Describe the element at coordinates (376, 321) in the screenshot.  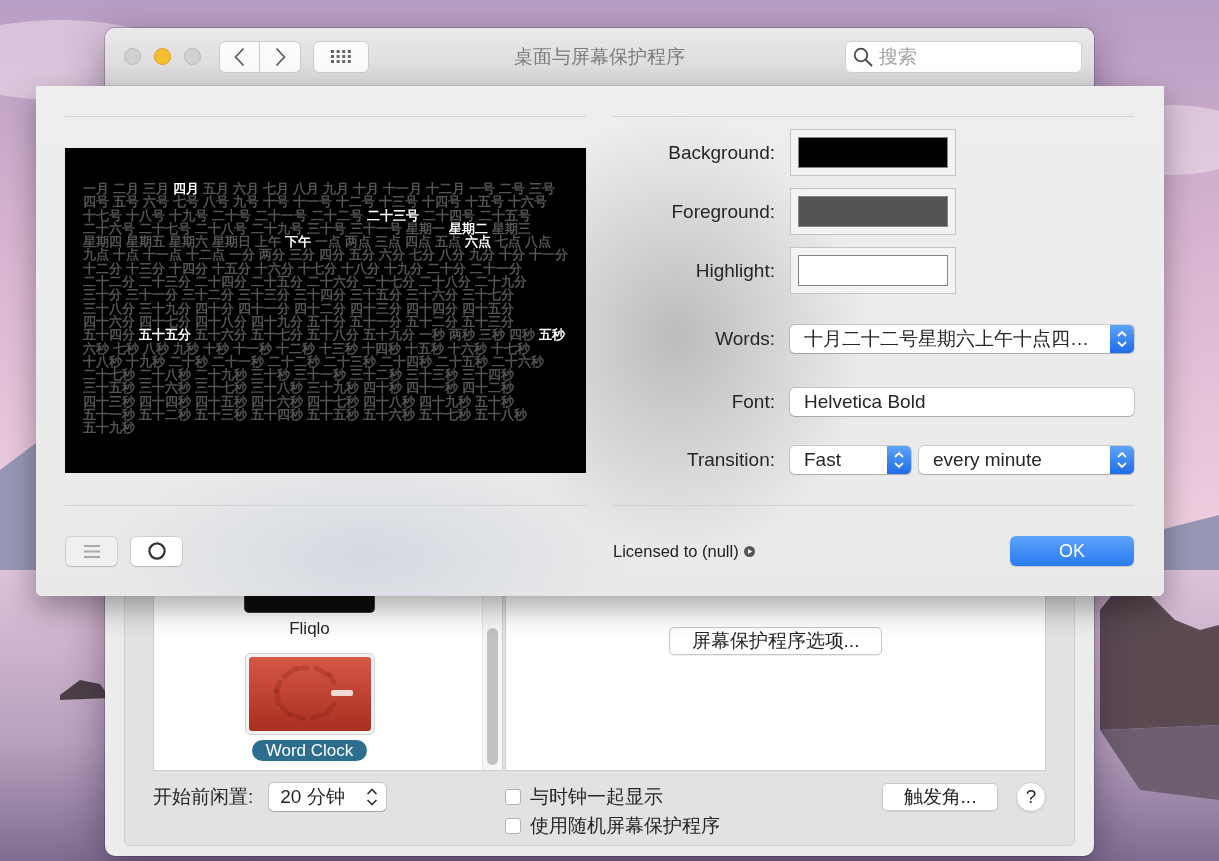
I see `clock-word: 五十一分` at that location.